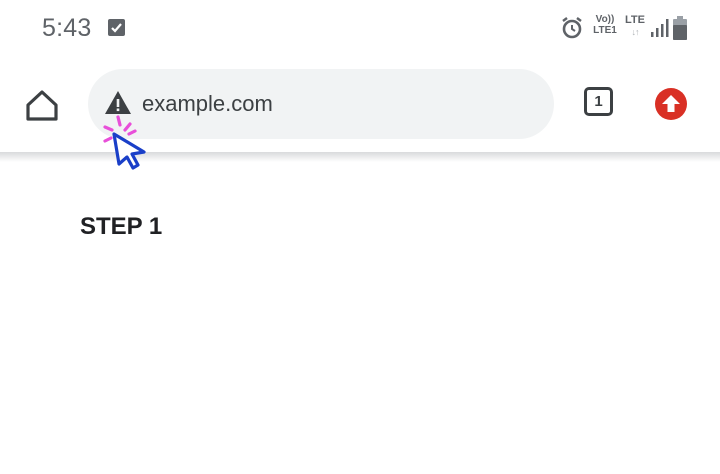 The image size is (720, 474). Describe the element at coordinates (660, 30) in the screenshot. I see `signal-icon` at that location.